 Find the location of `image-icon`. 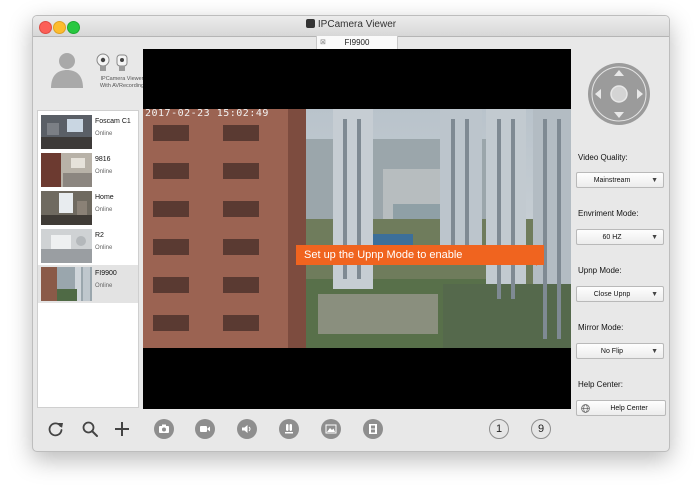

image-icon is located at coordinates (331, 429).